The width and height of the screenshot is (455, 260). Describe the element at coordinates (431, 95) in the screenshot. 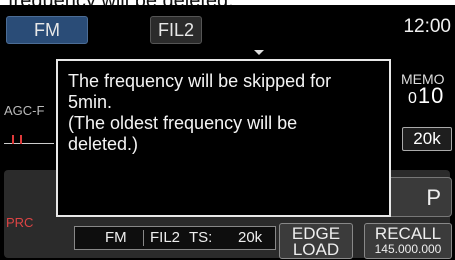

I see `memo-channel-number: 10` at that location.